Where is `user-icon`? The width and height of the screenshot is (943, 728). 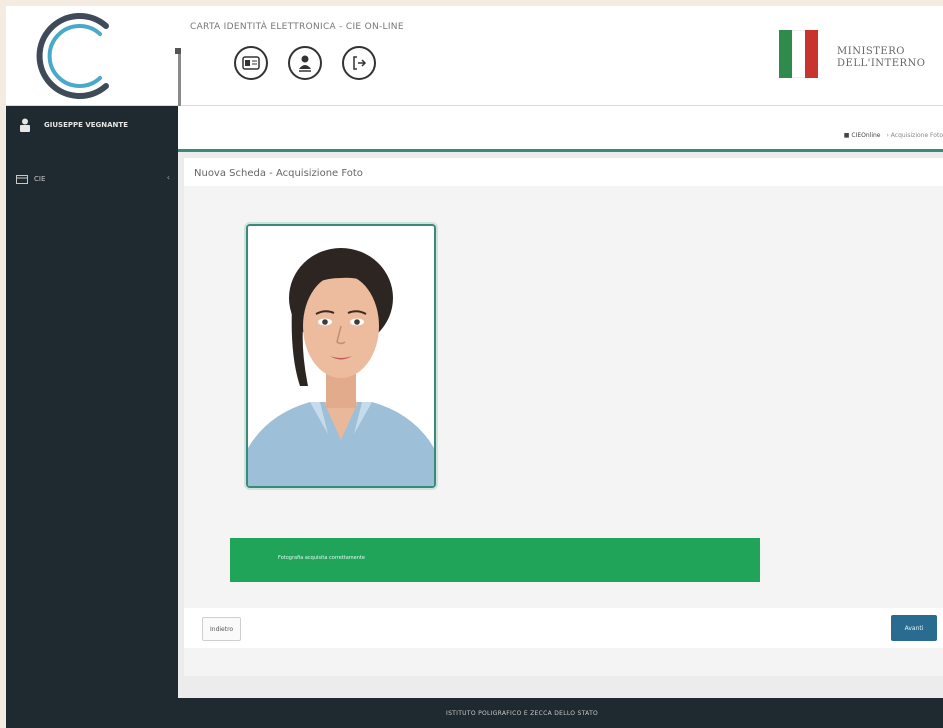
user-icon is located at coordinates (25, 125).